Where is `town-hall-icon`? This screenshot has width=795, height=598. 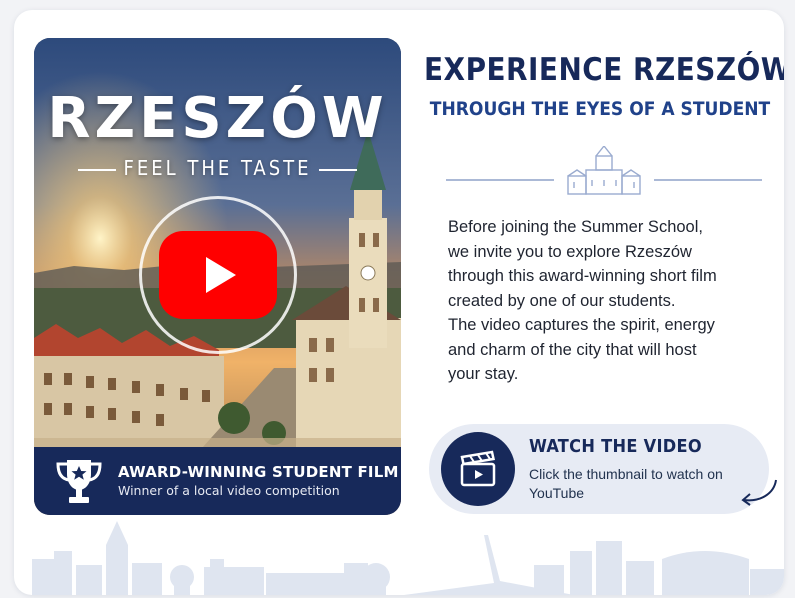
town-hall-icon is located at coordinates (604, 170).